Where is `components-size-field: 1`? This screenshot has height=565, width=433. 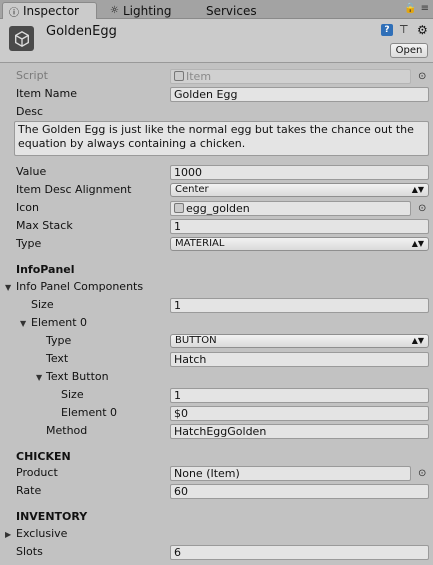
components-size-field: 1 is located at coordinates (299, 305).